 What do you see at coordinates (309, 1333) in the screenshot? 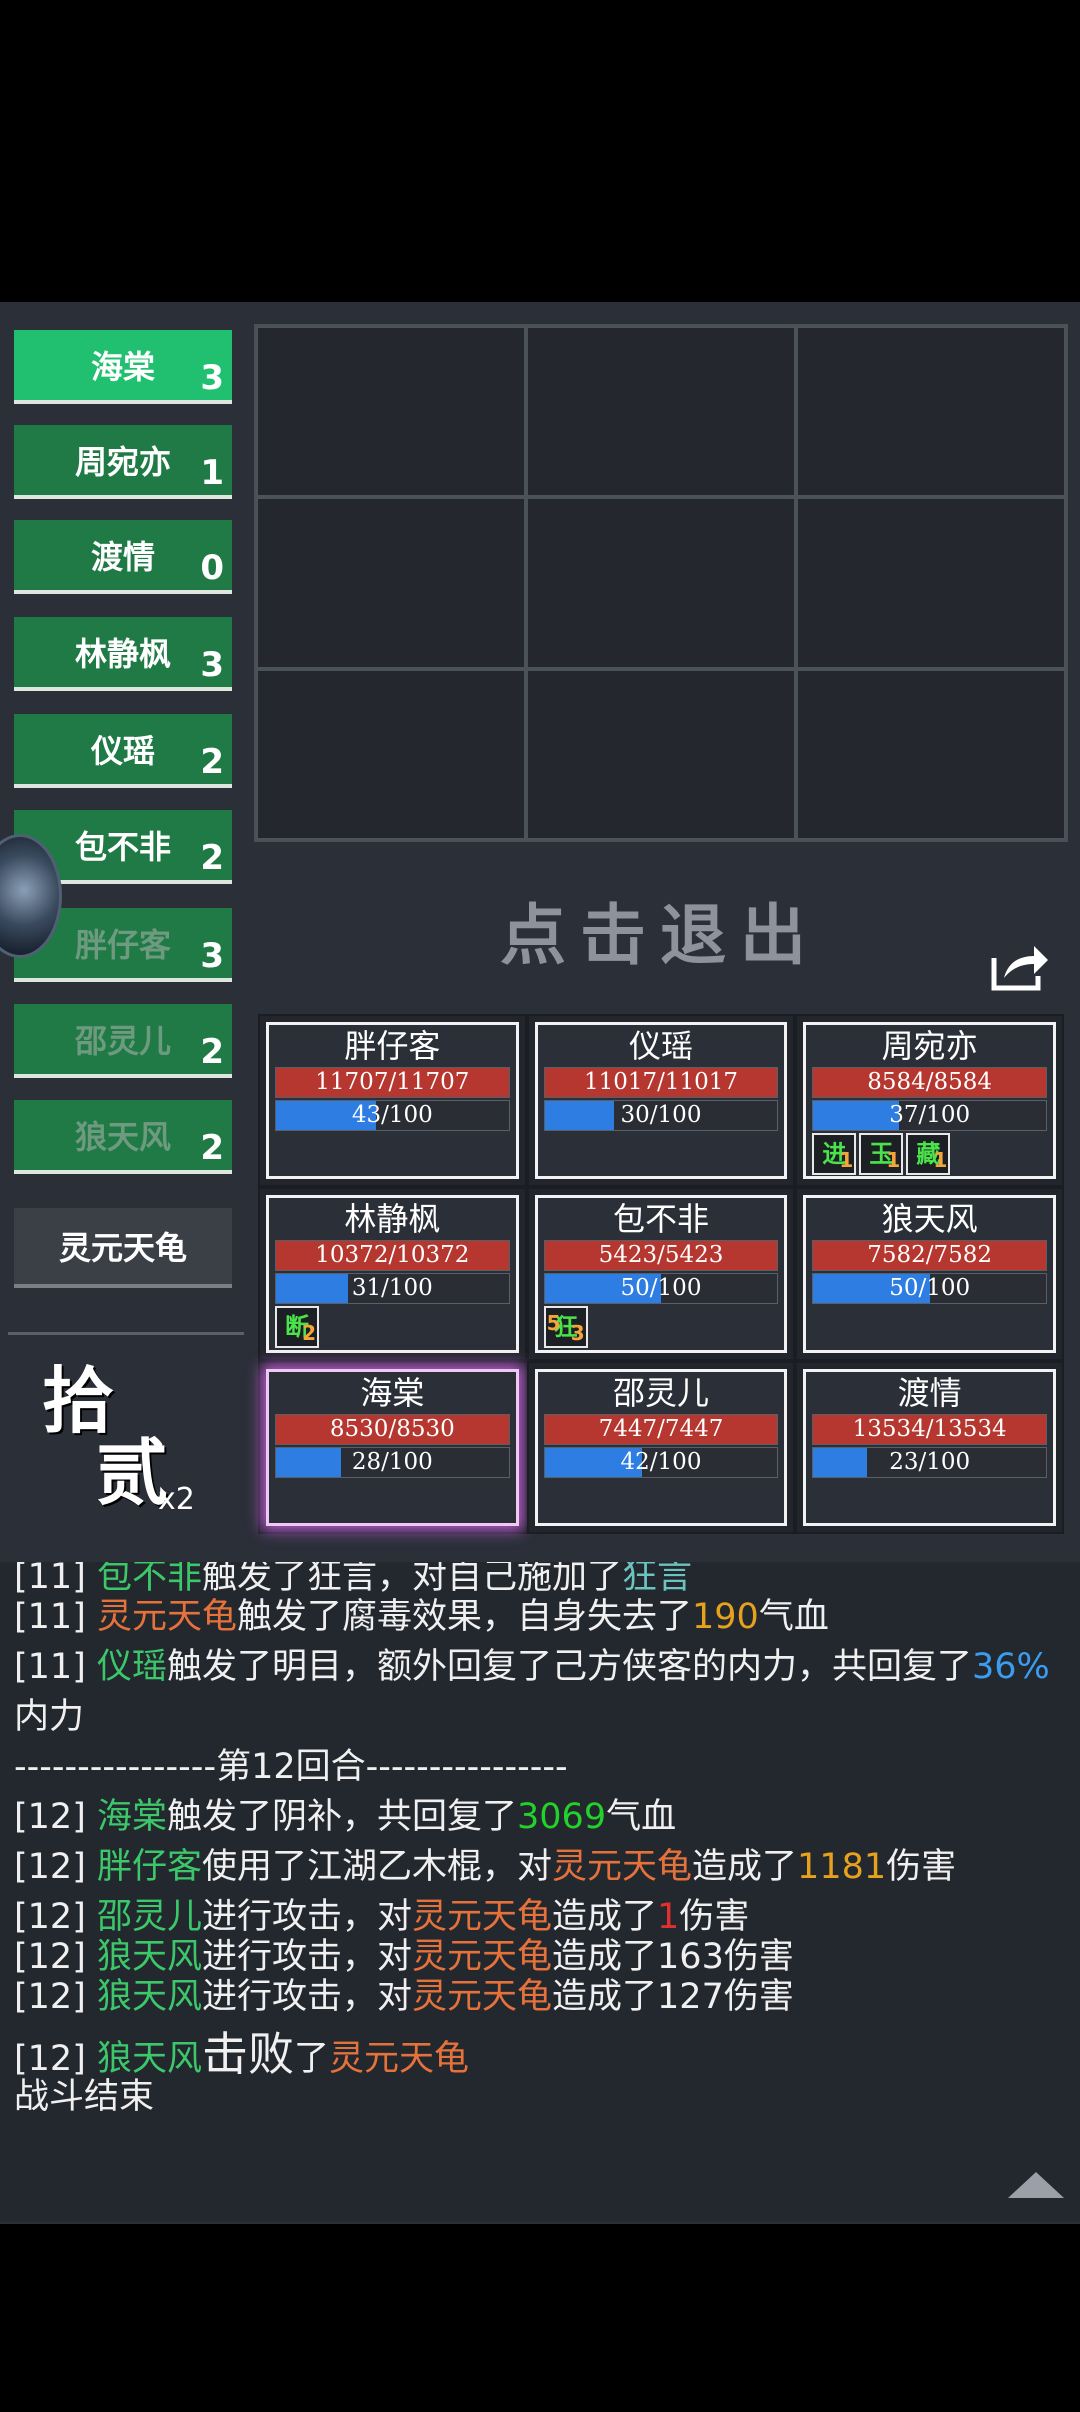
I see `buff-stack-count: 2` at bounding box center [309, 1333].